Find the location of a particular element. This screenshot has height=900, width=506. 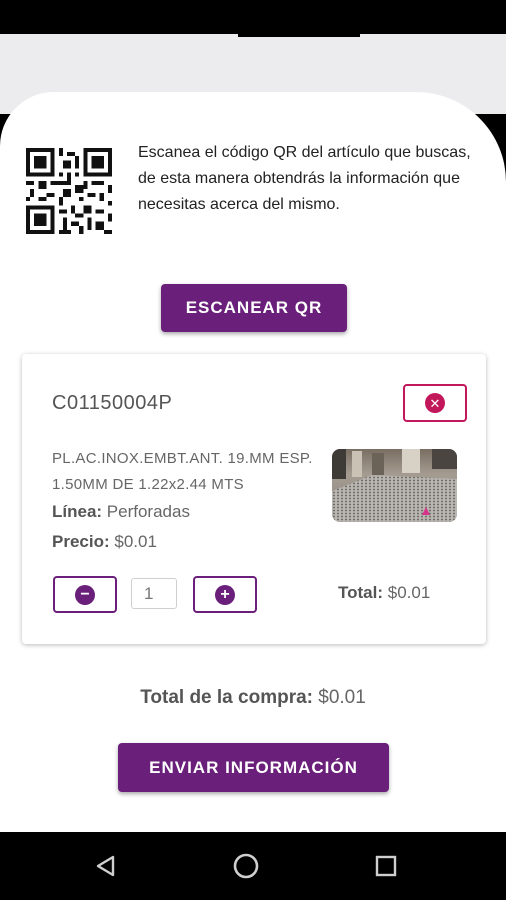

minus-circle-icon: − is located at coordinates (85, 594).